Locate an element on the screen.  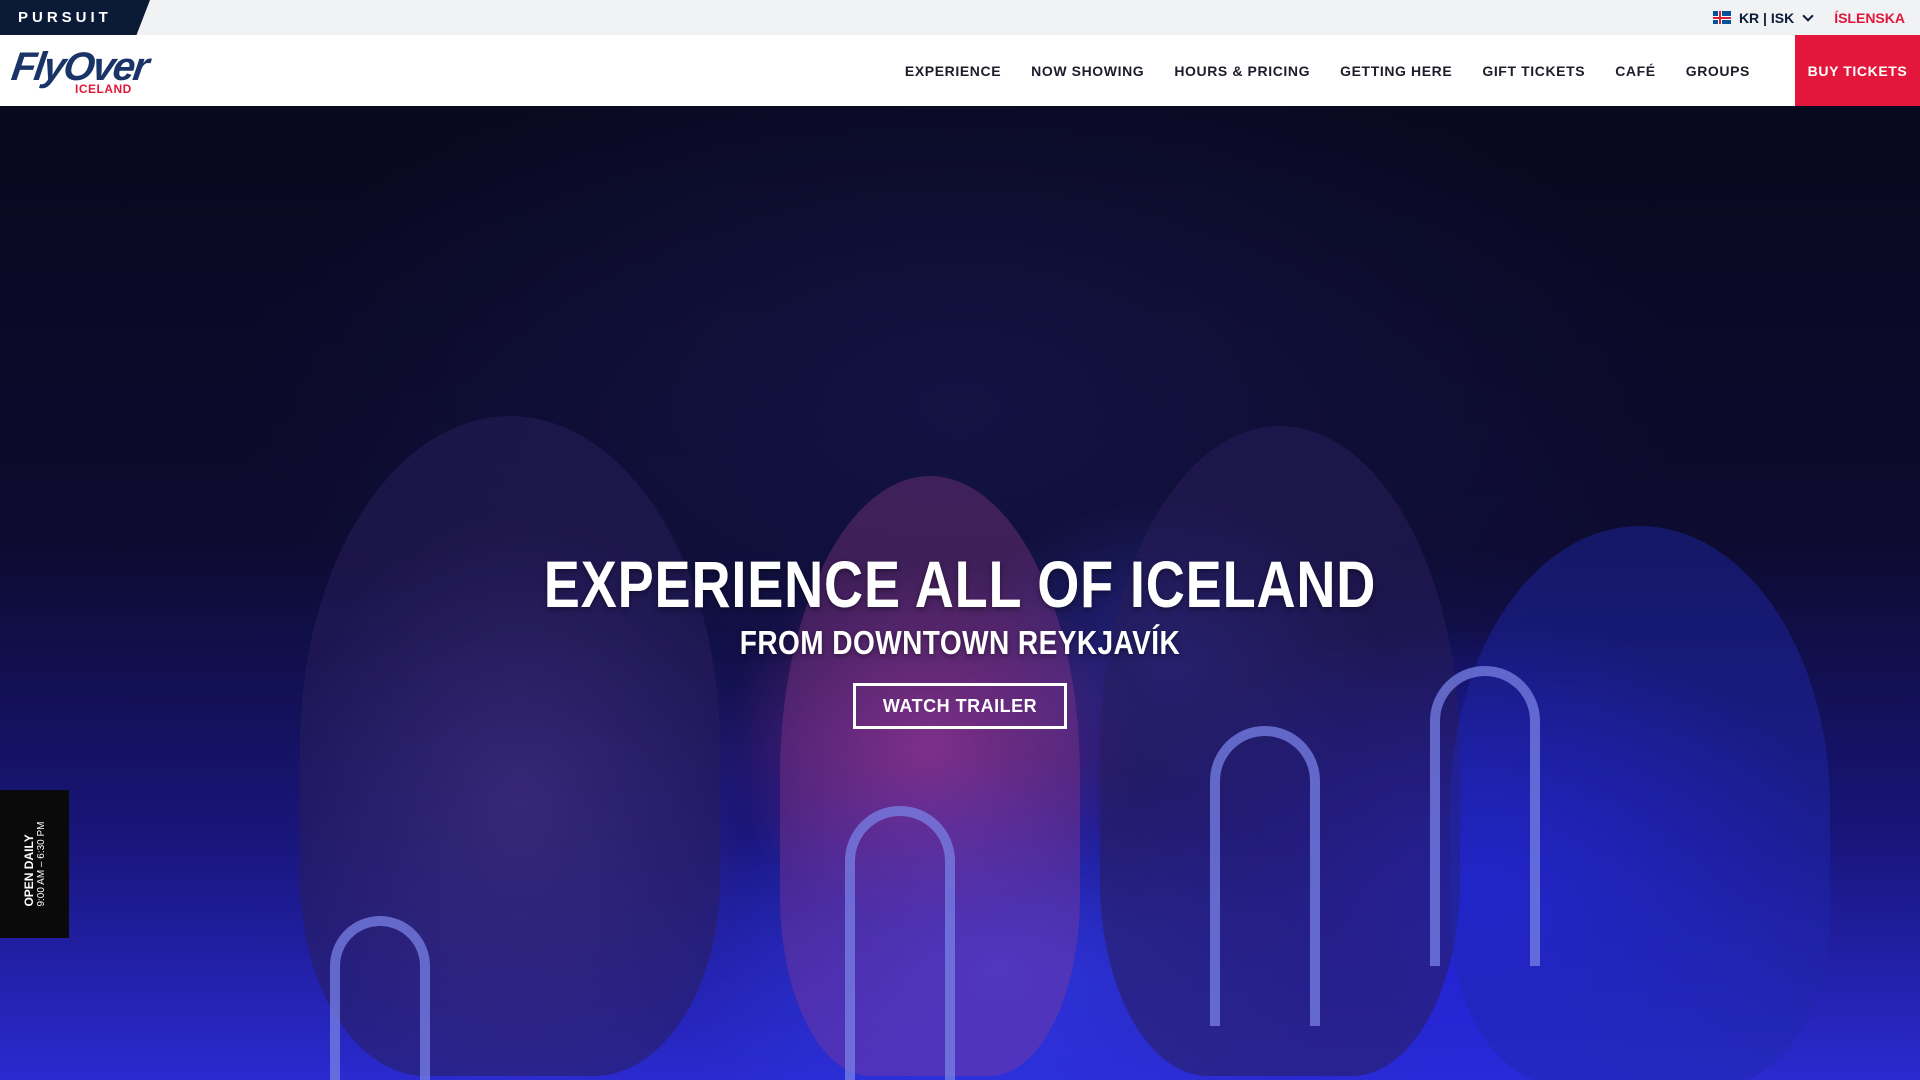
pursuit-brand-tab: PURSUIT is located at coordinates (75, 17).